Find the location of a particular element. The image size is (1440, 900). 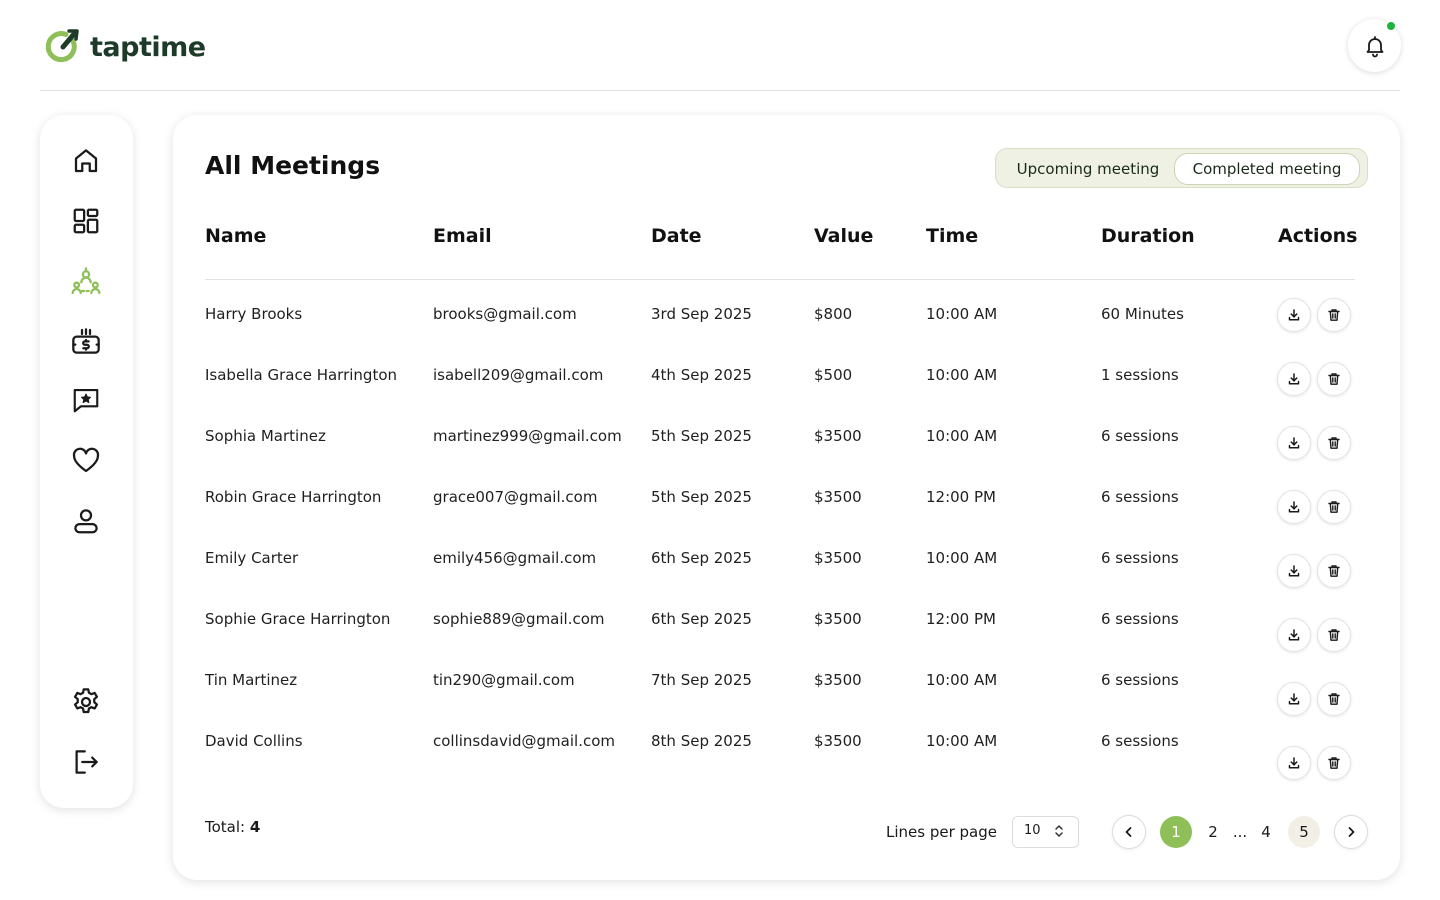

sidebar-item-reviews is located at coordinates (86, 400).